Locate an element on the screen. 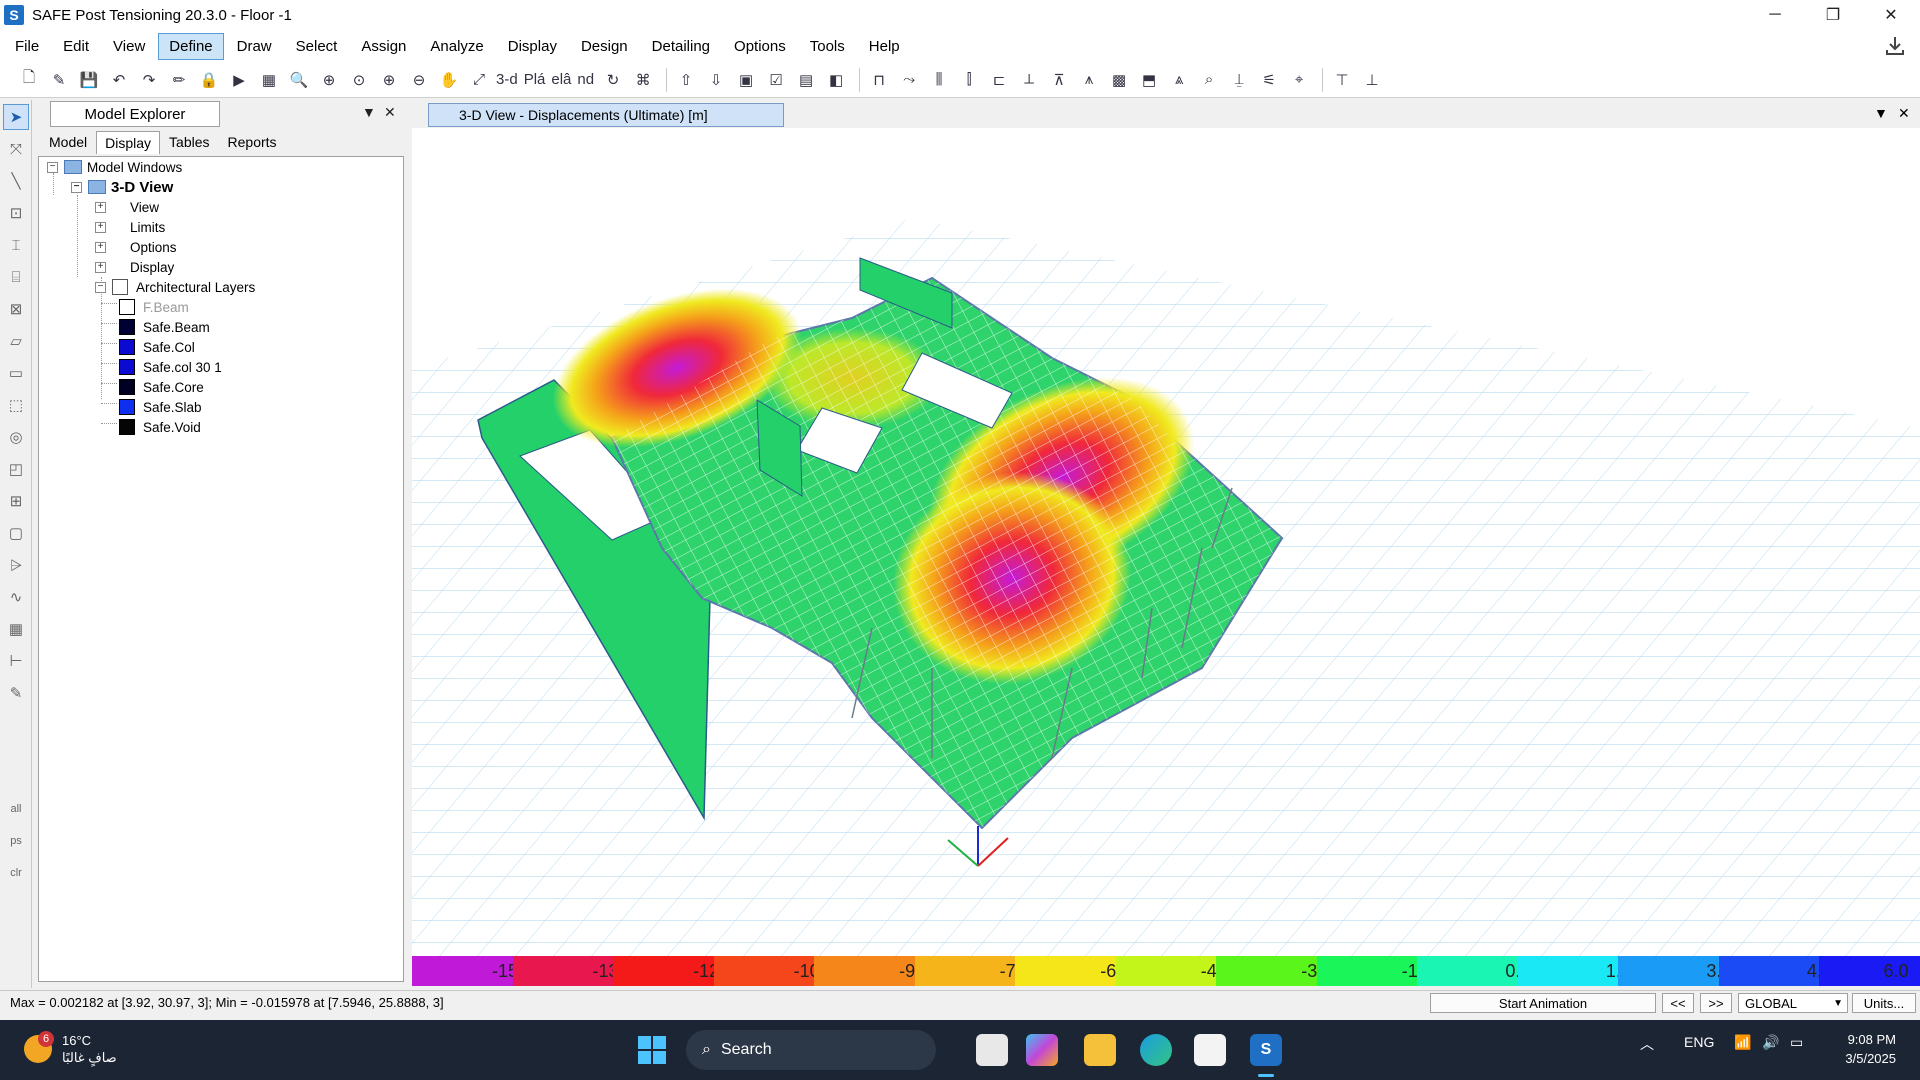 This screenshot has height=1080, width=1920. tree-node-architectural-layers: − Architectural Layers is located at coordinates (175, 287).